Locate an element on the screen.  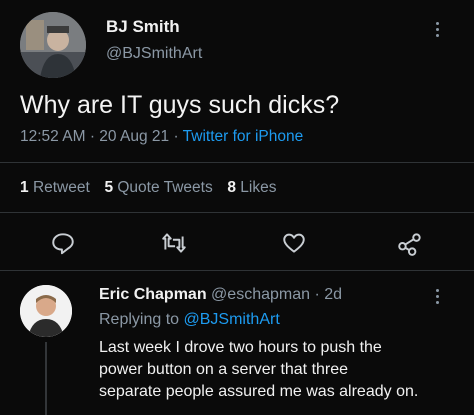
tweet-source: Twitter for iPhone is located at coordinates (243, 136).